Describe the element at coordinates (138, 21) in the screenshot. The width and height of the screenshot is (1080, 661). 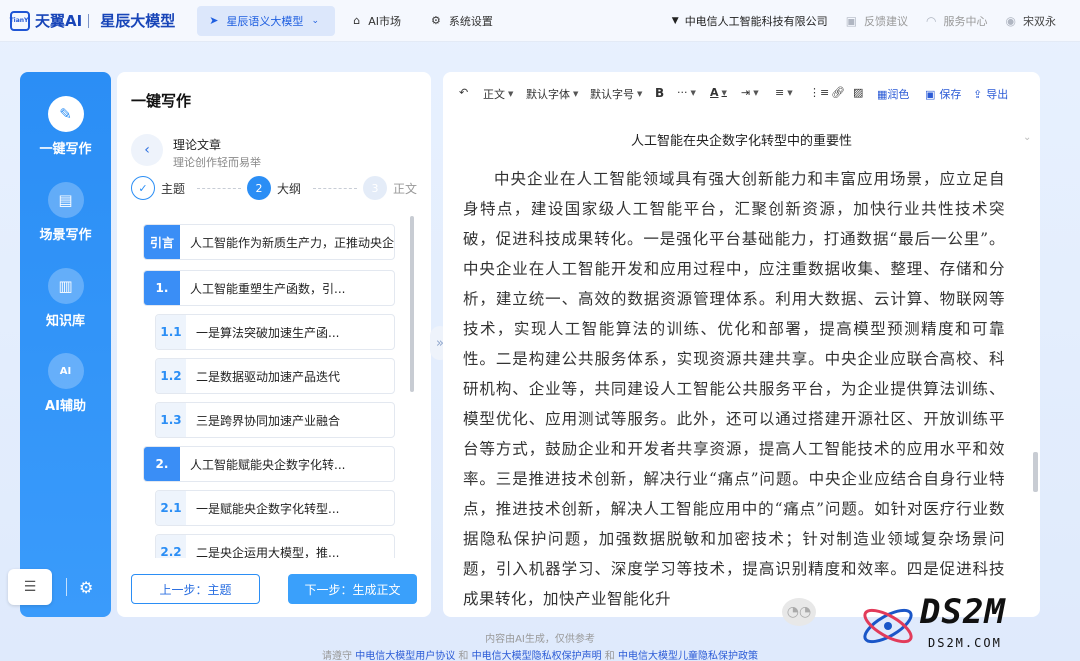
I see `product-name: 星辰大模型` at that location.